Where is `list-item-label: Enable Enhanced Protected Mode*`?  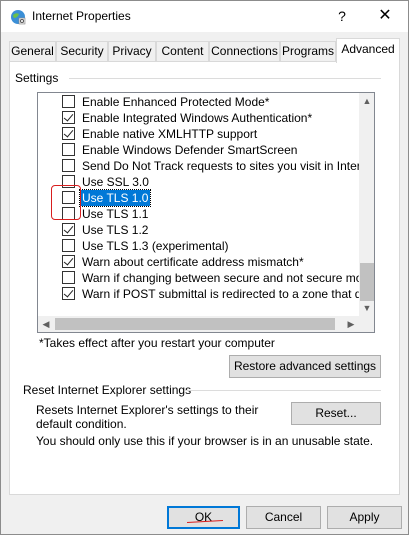
list-item-label: Enable Enhanced Protected Mode* is located at coordinates (176, 102).